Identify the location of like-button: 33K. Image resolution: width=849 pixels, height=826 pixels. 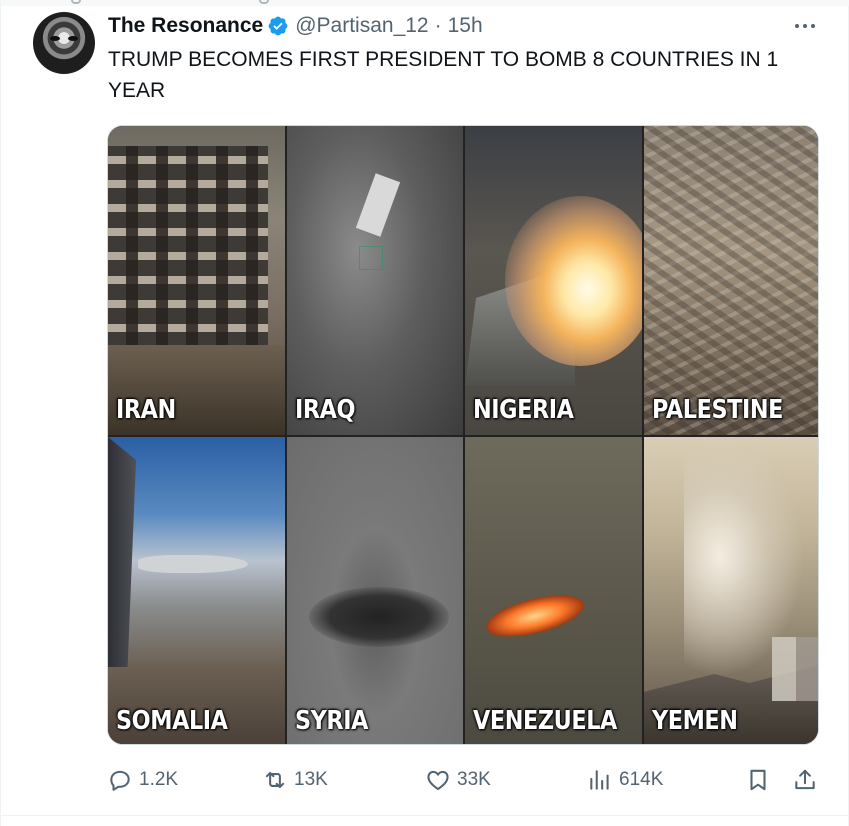
(458, 780).